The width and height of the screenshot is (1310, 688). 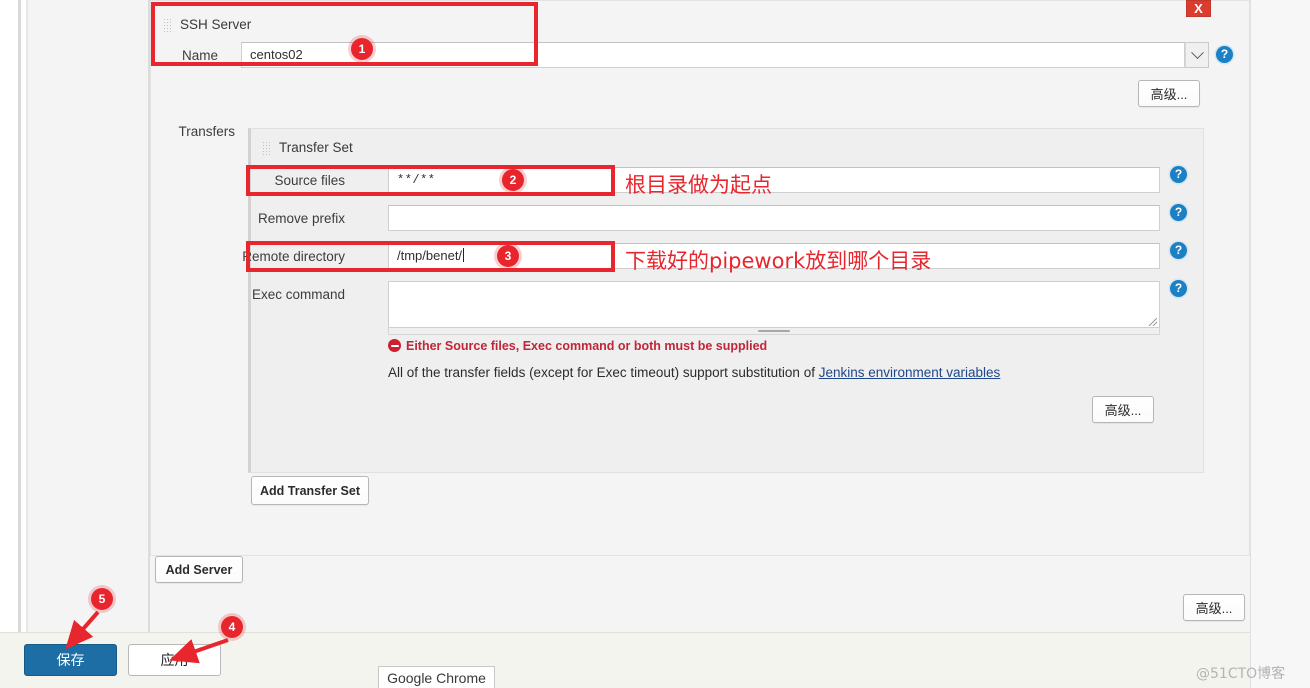 I want to click on add-server-button: Add Server, so click(x=199, y=569).